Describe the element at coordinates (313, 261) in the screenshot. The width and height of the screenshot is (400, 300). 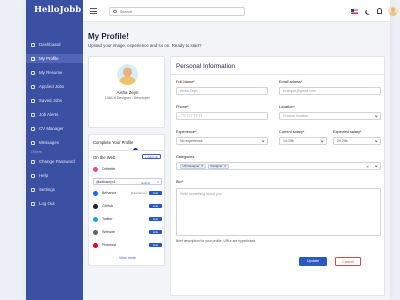
I see `update-button: Update` at that location.